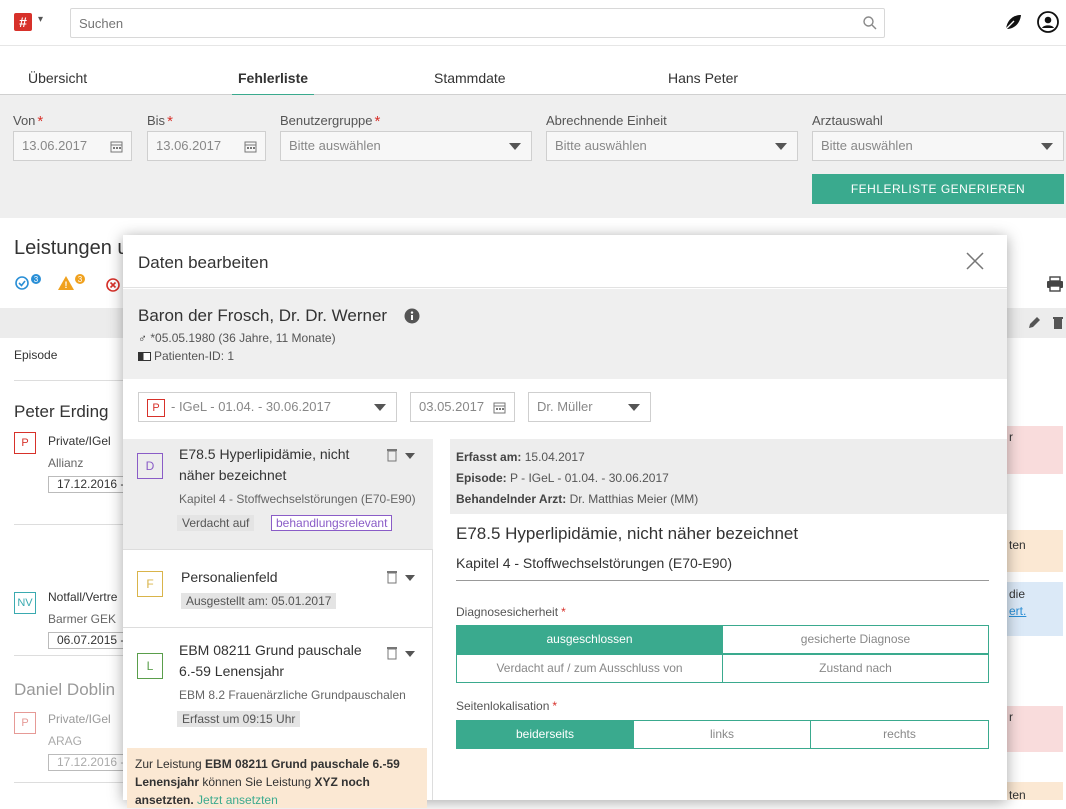 This screenshot has width=1066, height=809. I want to click on doctor-select: Dr. Müller, so click(589, 407).